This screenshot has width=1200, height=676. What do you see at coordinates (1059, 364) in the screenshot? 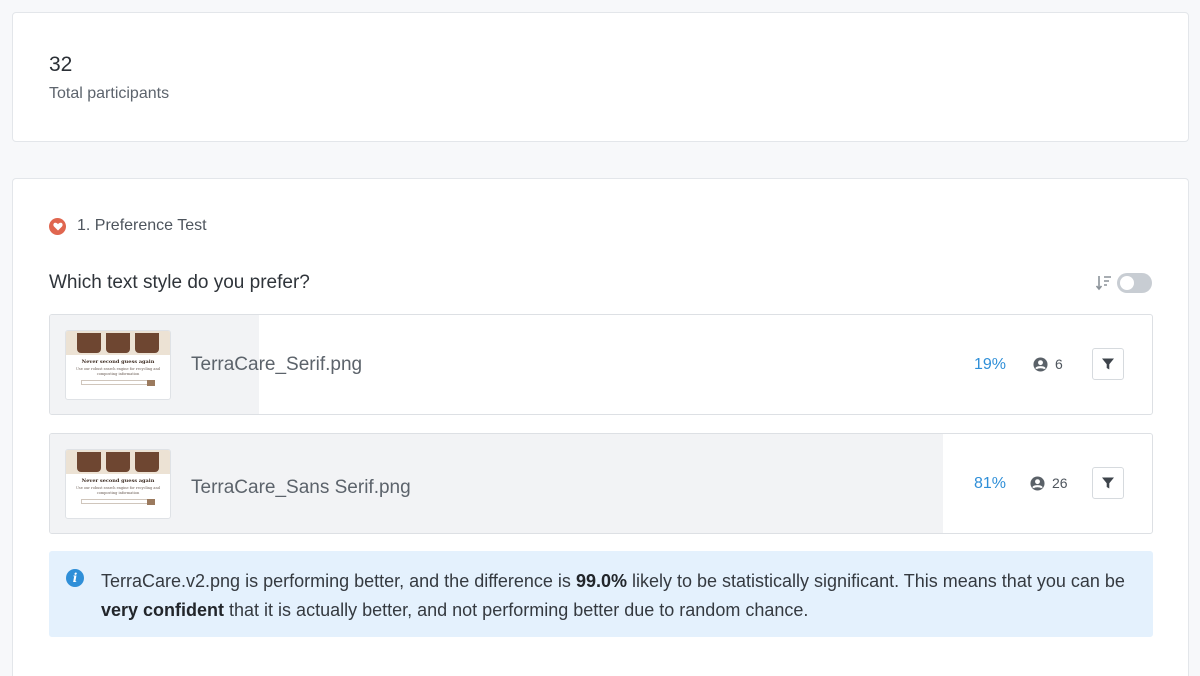
I see `voter-count-value: 6` at bounding box center [1059, 364].